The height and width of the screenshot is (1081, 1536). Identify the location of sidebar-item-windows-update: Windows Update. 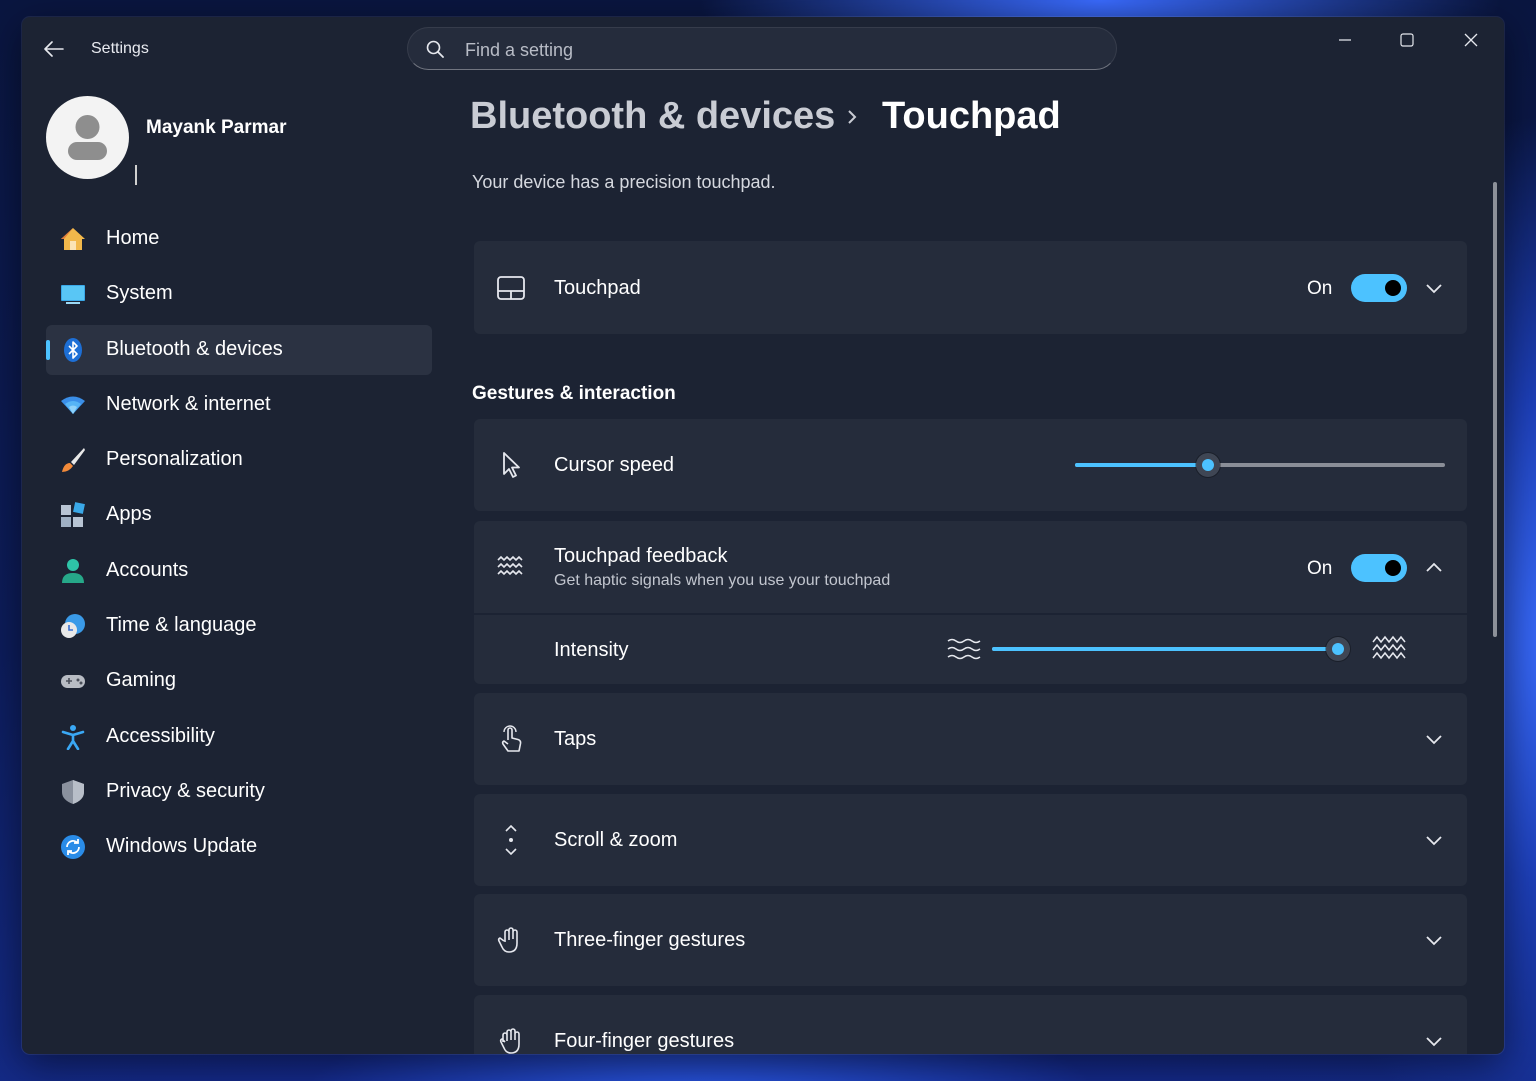
(239, 847).